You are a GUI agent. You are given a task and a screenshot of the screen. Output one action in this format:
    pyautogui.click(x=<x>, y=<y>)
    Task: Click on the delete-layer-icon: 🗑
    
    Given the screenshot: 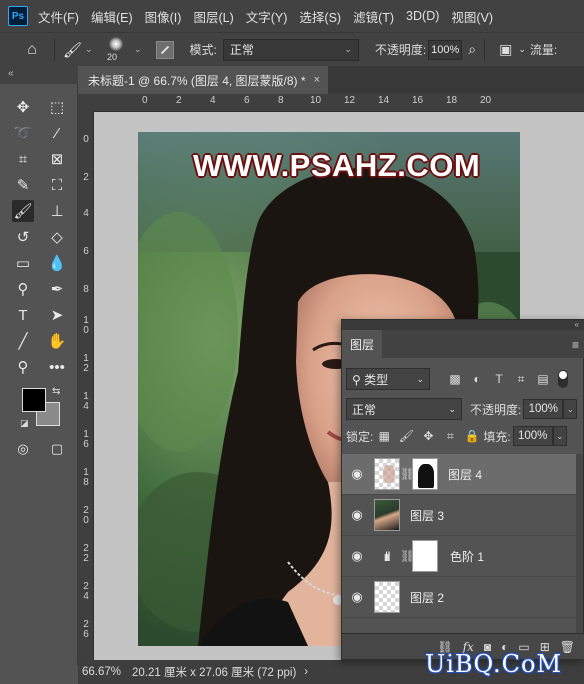 What is the action you would take?
    pyautogui.click(x=567, y=647)
    